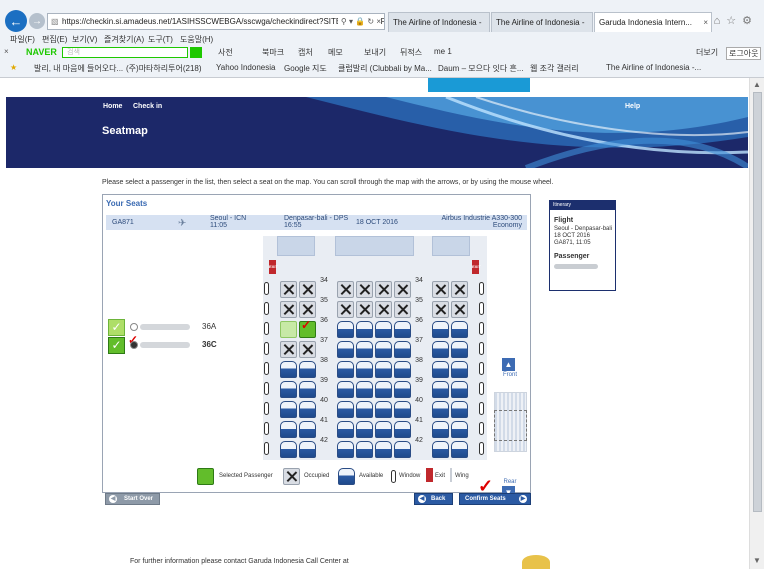 The height and width of the screenshot is (569, 764). What do you see at coordinates (37, 21) in the screenshot?
I see `forward-arrow-icon: →` at bounding box center [37, 21].